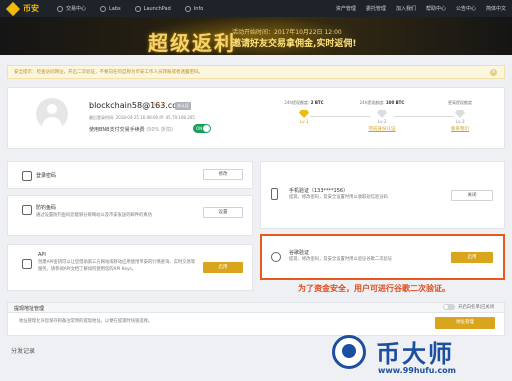 This screenshot has width=512, height=381. Describe the element at coordinates (71, 8) in the screenshot. I see `nav-item-exchange: 交易中心` at that location.